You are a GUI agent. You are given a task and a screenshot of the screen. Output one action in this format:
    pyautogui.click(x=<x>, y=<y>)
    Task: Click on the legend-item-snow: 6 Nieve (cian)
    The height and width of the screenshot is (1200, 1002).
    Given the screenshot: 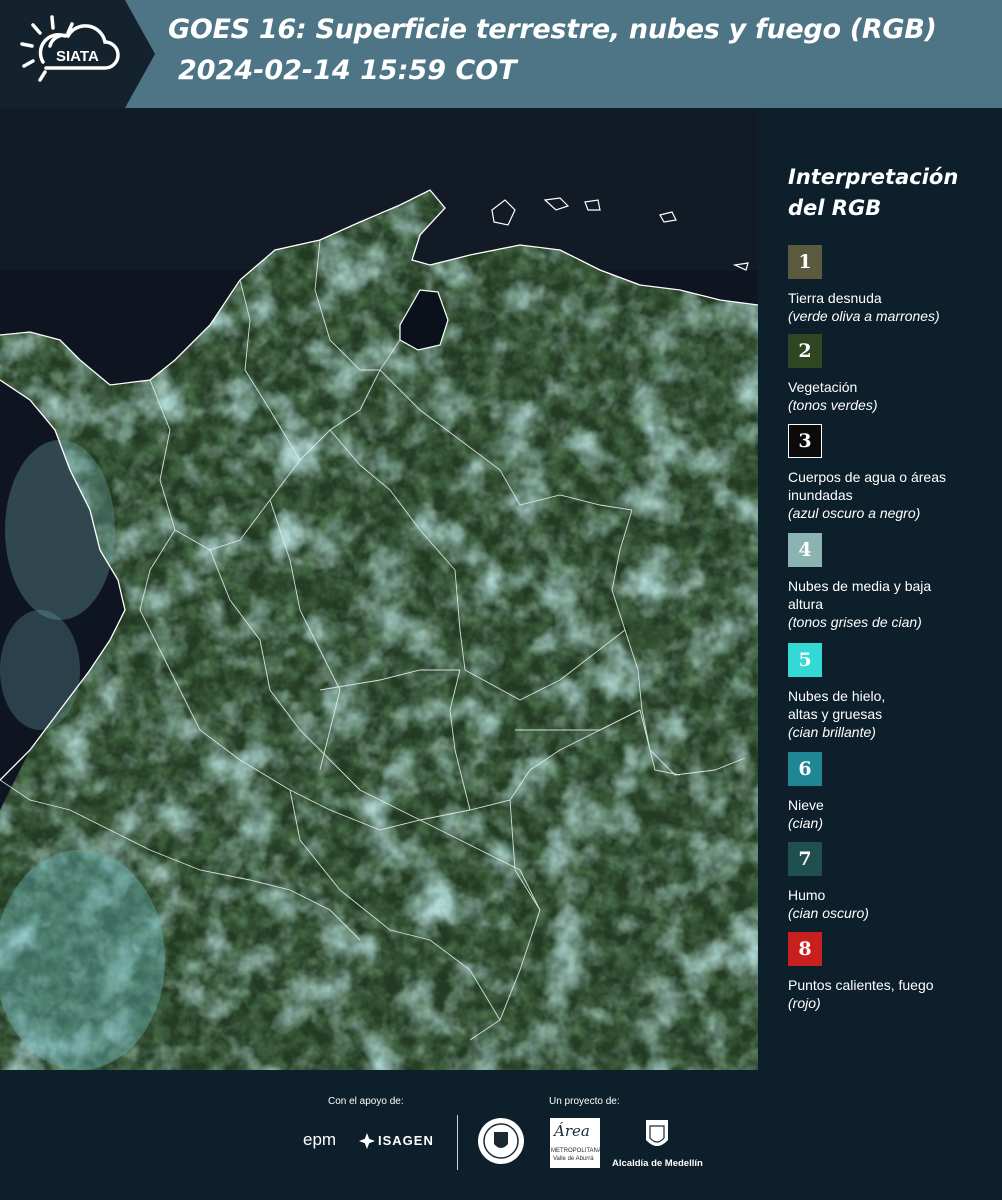 What is the action you would take?
    pyautogui.click(x=893, y=792)
    